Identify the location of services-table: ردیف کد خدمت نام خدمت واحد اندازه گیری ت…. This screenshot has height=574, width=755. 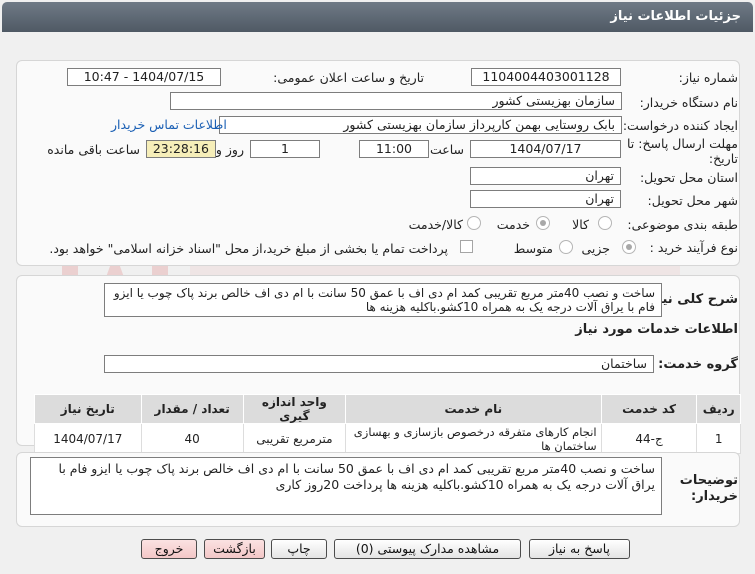
(387, 424).